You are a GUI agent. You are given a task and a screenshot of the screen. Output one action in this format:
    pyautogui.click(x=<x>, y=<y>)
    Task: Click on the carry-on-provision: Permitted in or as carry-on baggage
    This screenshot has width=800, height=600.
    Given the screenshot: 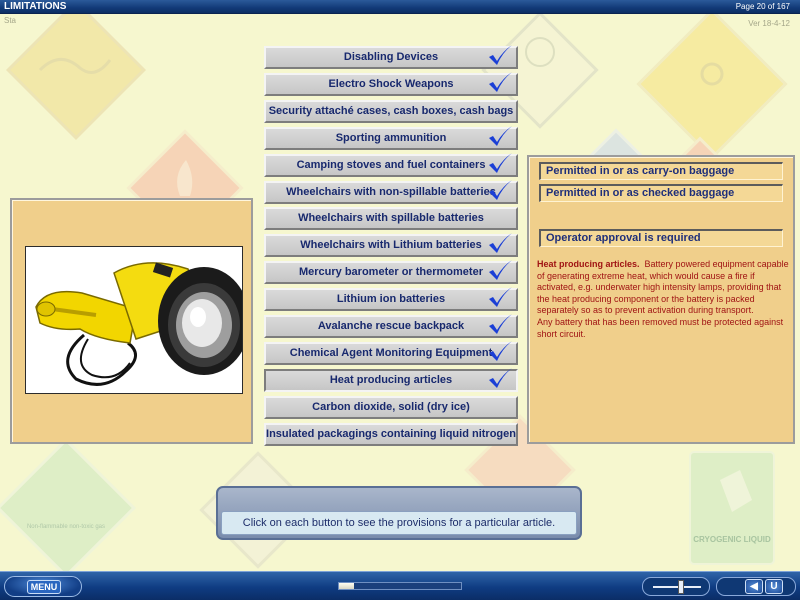 What is the action you would take?
    pyautogui.click(x=661, y=171)
    